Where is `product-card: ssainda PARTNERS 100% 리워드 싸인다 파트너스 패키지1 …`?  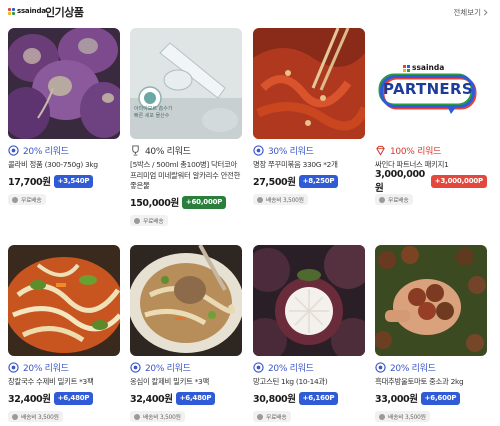
product-card: ssainda PARTNERS 100% 리워드 싸인다 파트너스 패키지1 … is located at coordinates (431, 117).